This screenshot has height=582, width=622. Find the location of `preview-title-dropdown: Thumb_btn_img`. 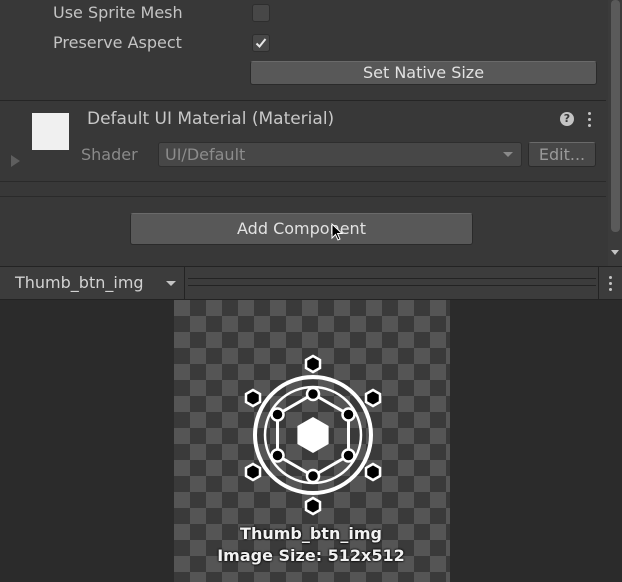

preview-title-dropdown: Thumb_btn_img is located at coordinates (96, 283).